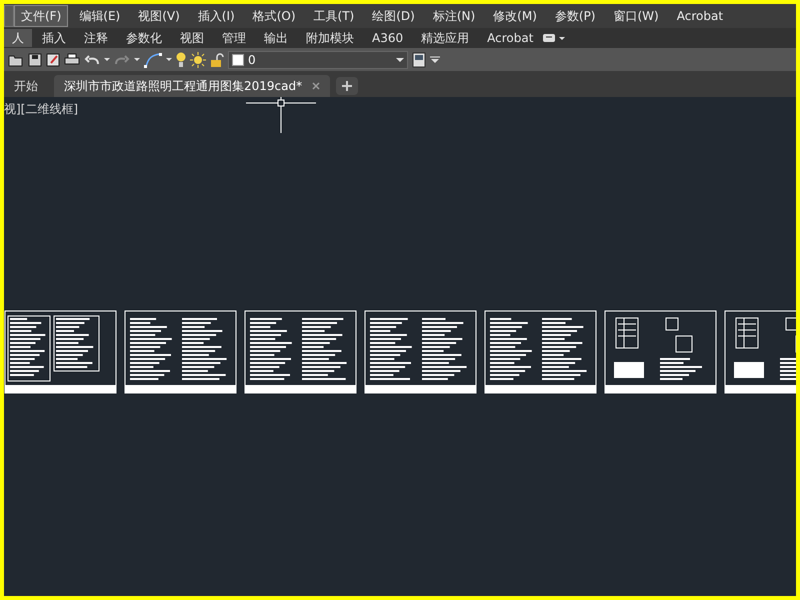  Describe the element at coordinates (636, 16) in the screenshot. I see `menu-item: 窗口(W)` at that location.